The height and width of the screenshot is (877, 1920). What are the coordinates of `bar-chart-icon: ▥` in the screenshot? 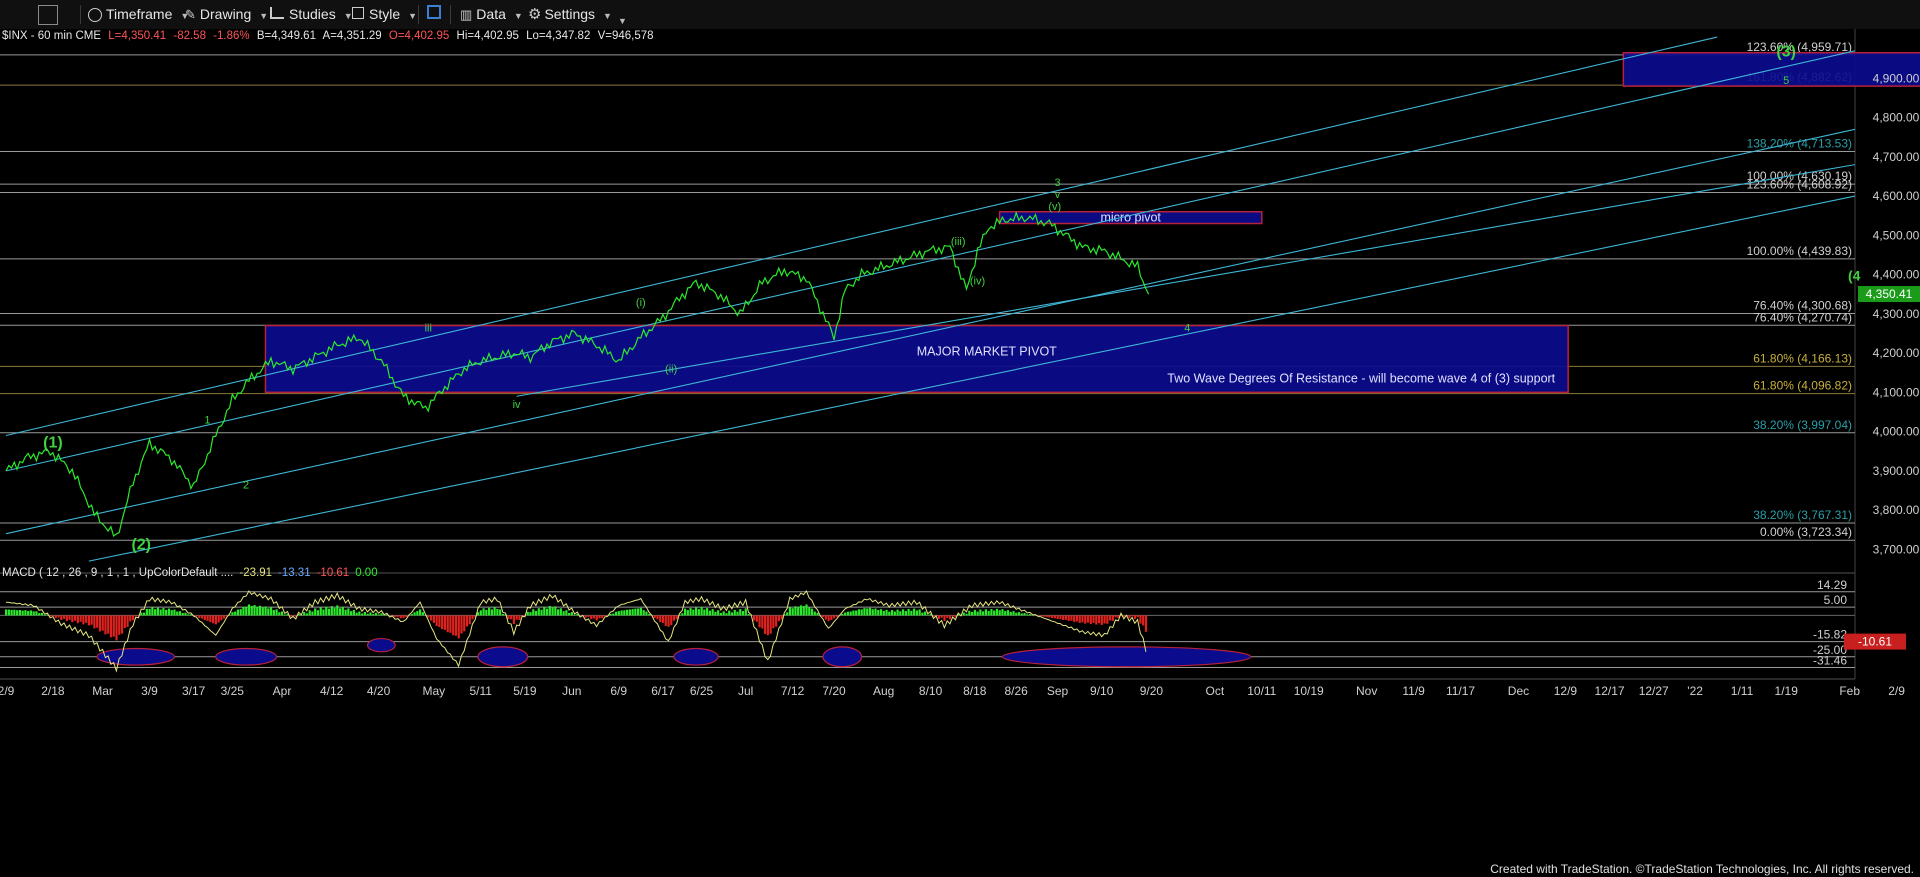 It's located at (466, 14).